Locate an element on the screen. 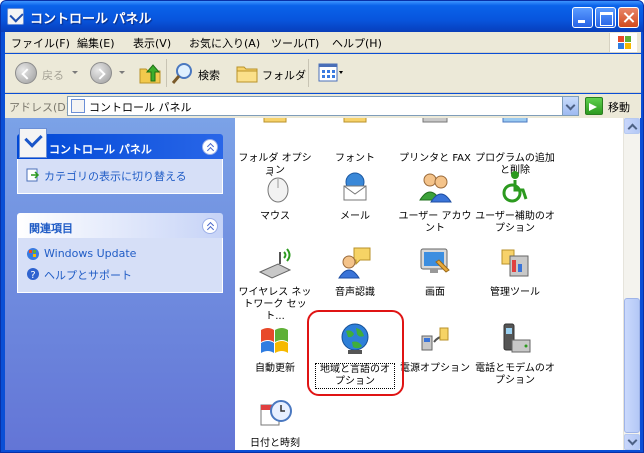 The height and width of the screenshot is (453, 644). address-input: コントロール パネル is located at coordinates (323, 106).